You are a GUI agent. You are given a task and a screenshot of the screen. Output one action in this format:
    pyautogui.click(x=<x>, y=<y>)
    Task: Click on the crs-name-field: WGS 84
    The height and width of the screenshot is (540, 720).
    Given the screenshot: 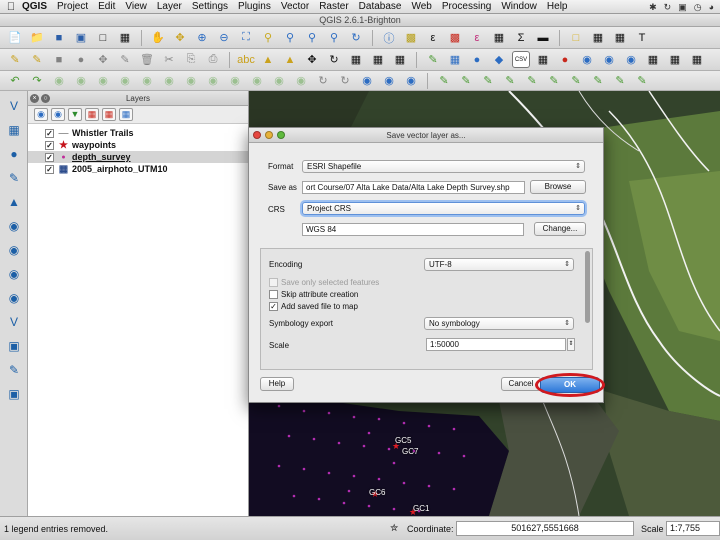 What is the action you would take?
    pyautogui.click(x=413, y=229)
    